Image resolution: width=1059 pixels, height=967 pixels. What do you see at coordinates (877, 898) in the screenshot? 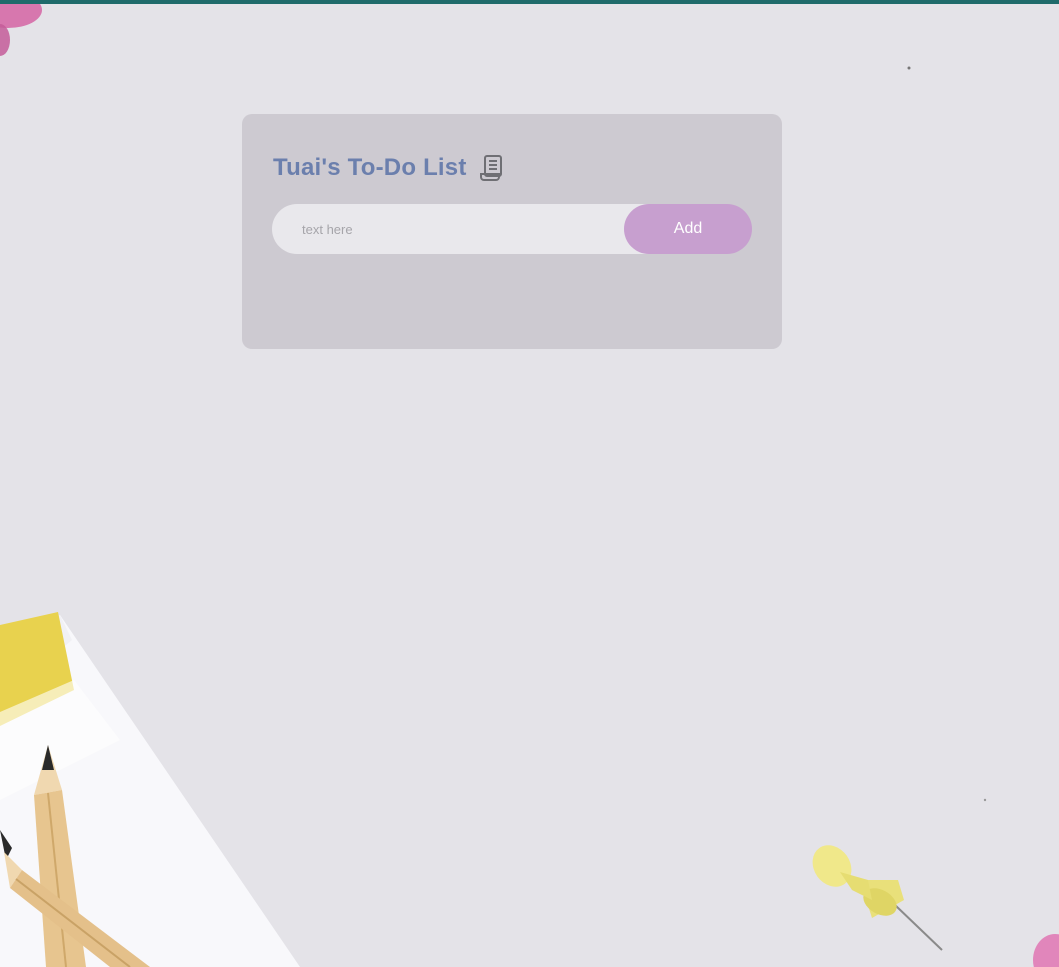
I see `push-pin-icon` at bounding box center [877, 898].